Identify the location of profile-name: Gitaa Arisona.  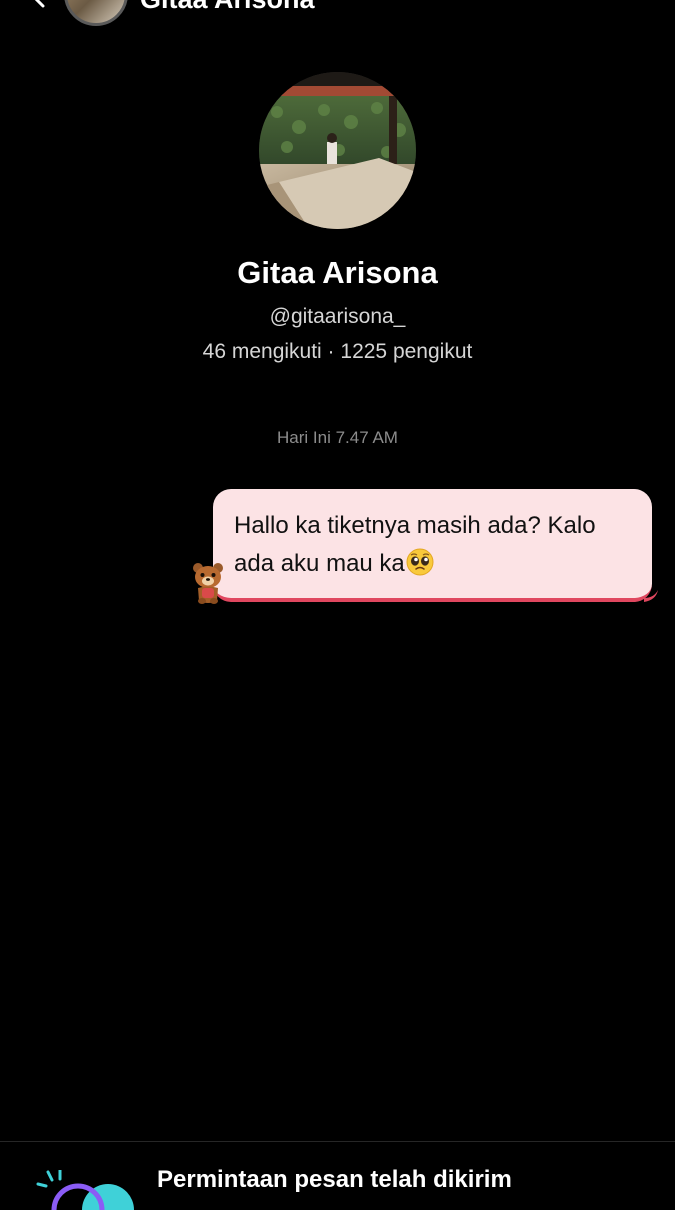
(337, 273).